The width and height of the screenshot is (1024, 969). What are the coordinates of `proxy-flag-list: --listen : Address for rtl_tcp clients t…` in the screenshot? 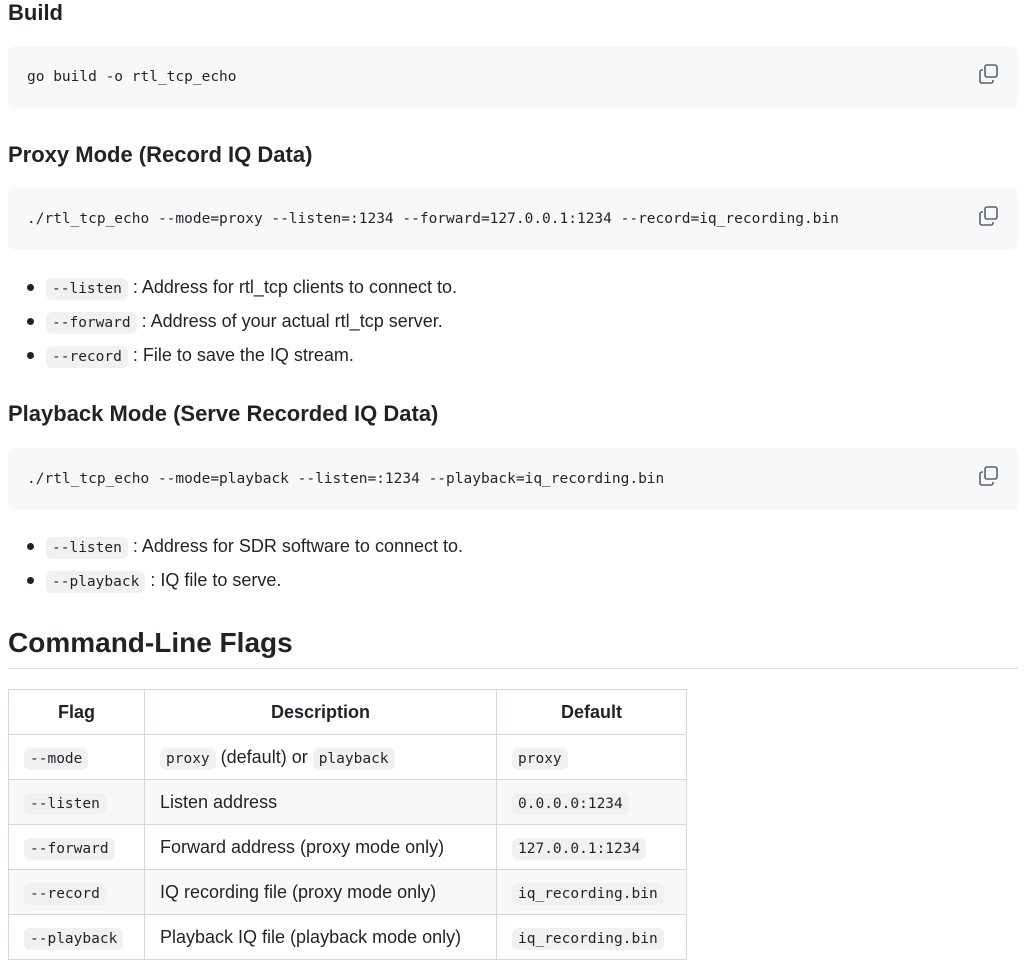 It's located at (232, 321).